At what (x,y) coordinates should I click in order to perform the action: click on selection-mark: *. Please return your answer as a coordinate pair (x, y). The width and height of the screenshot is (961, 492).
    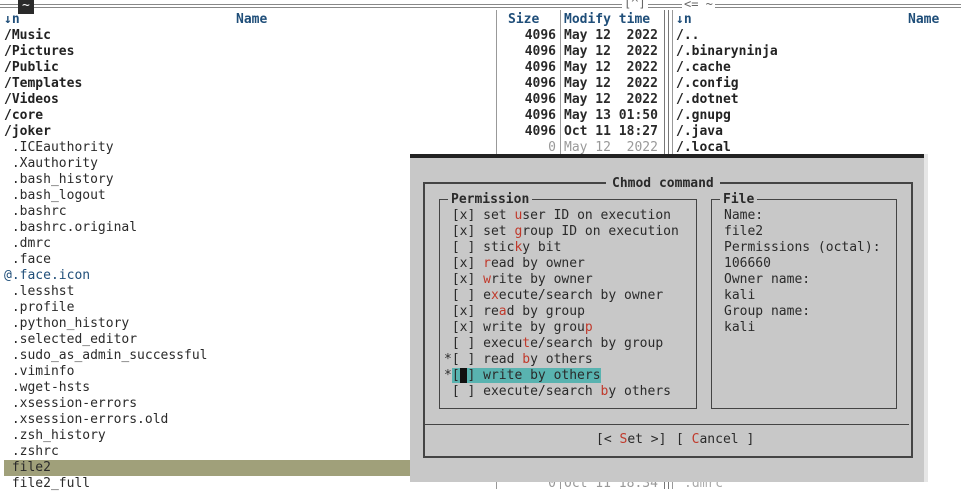
    Looking at the image, I should click on (448, 375).